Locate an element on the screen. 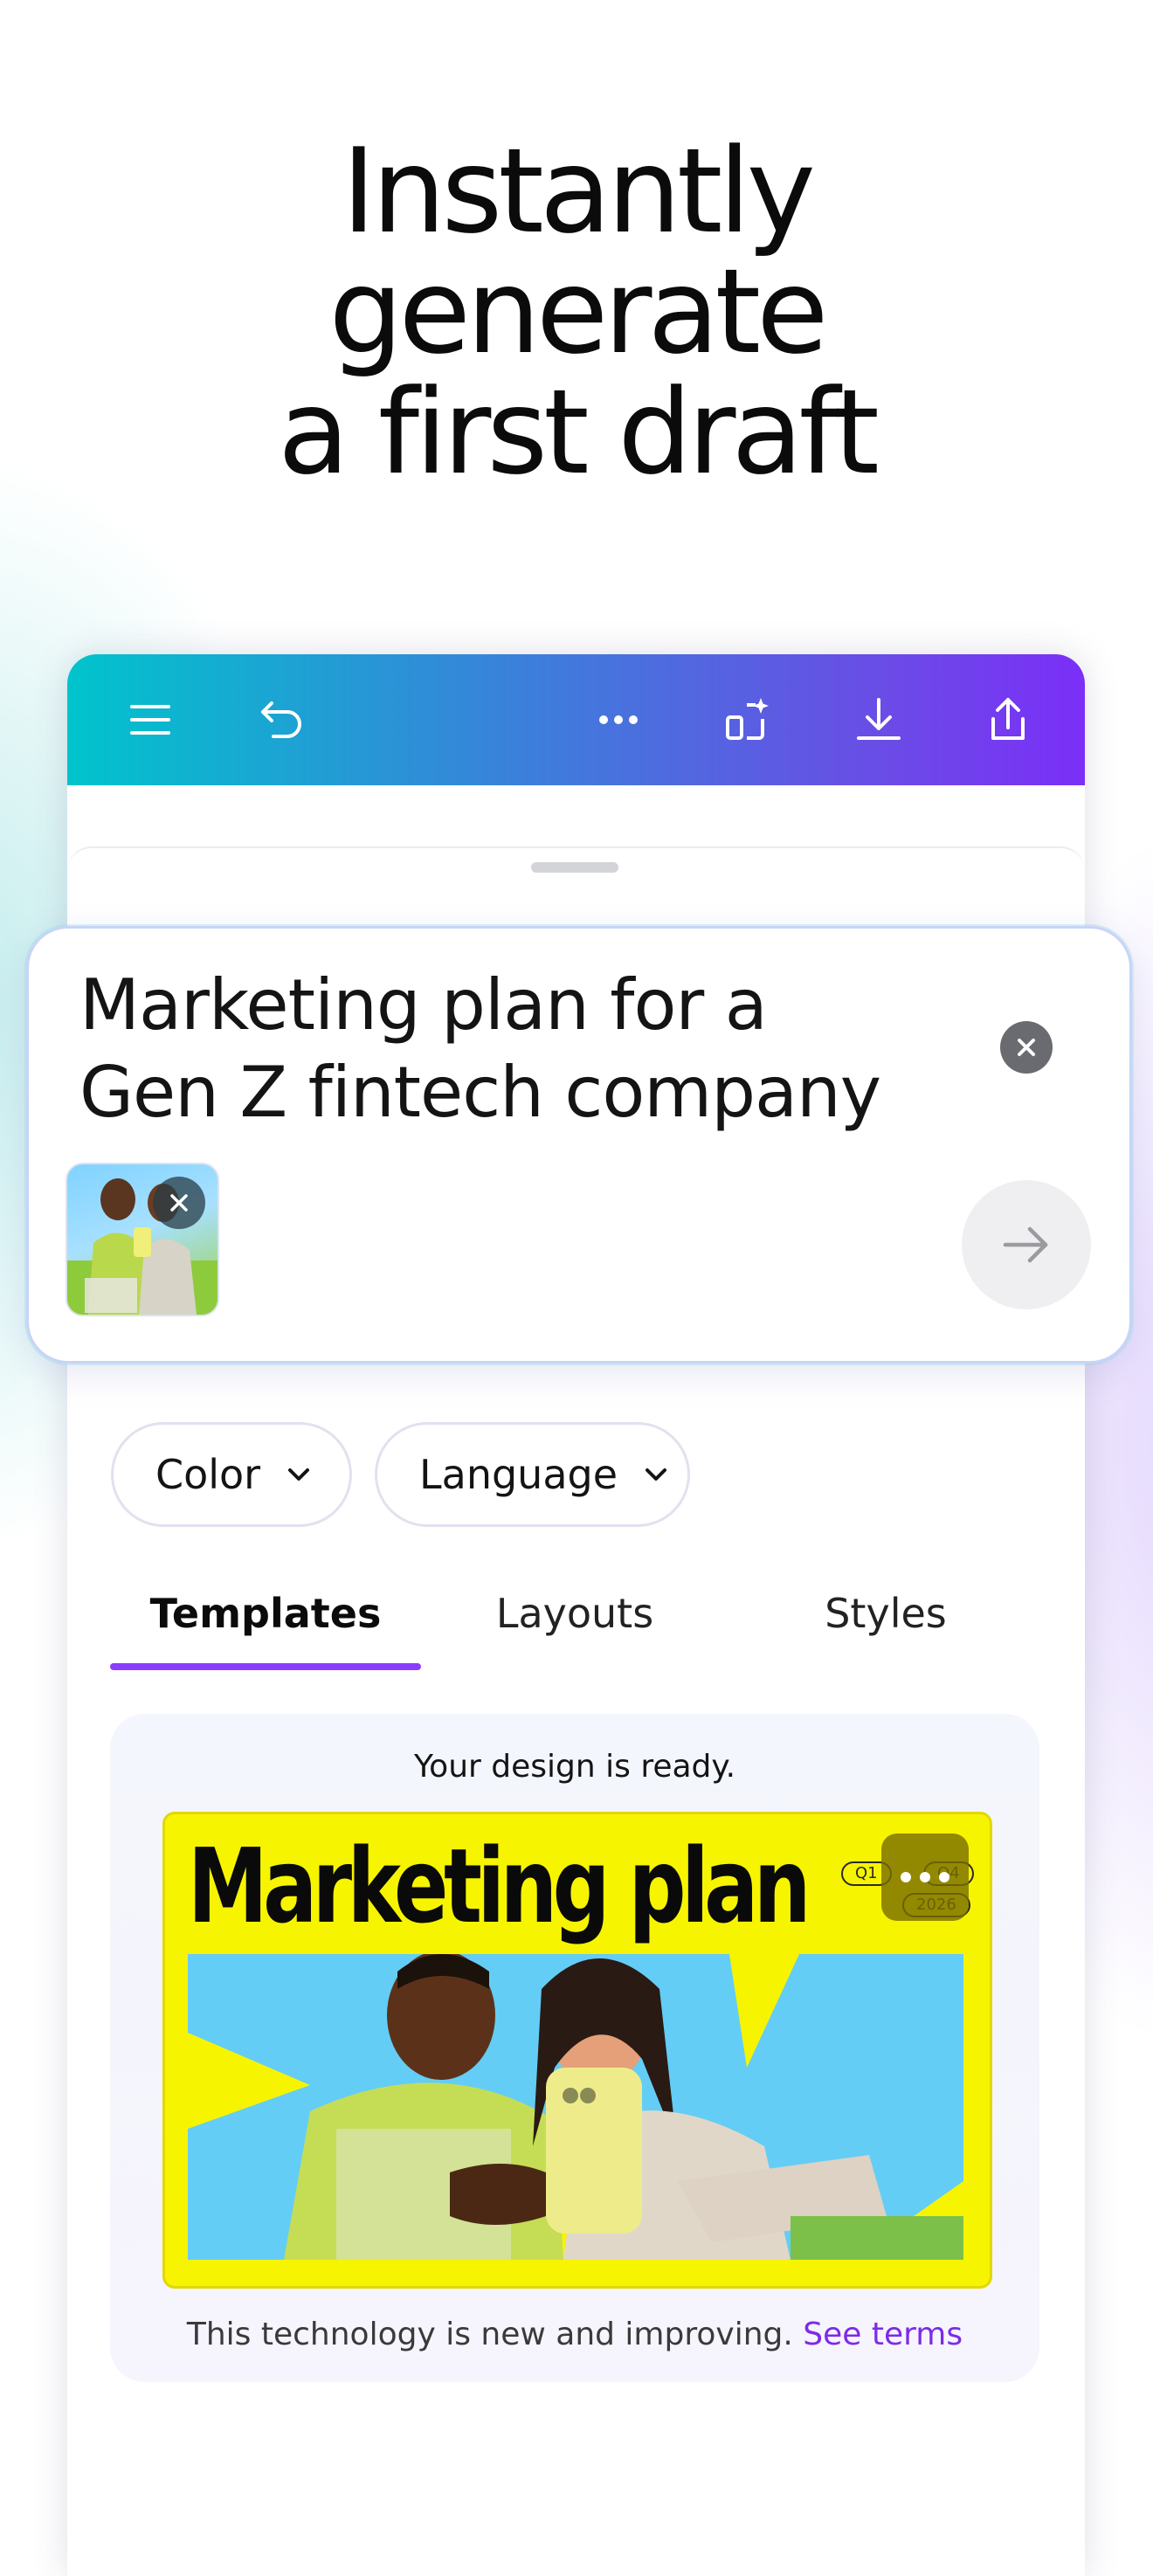 This screenshot has width=1153, height=2576. headline-line-2: generate is located at coordinates (578, 312).